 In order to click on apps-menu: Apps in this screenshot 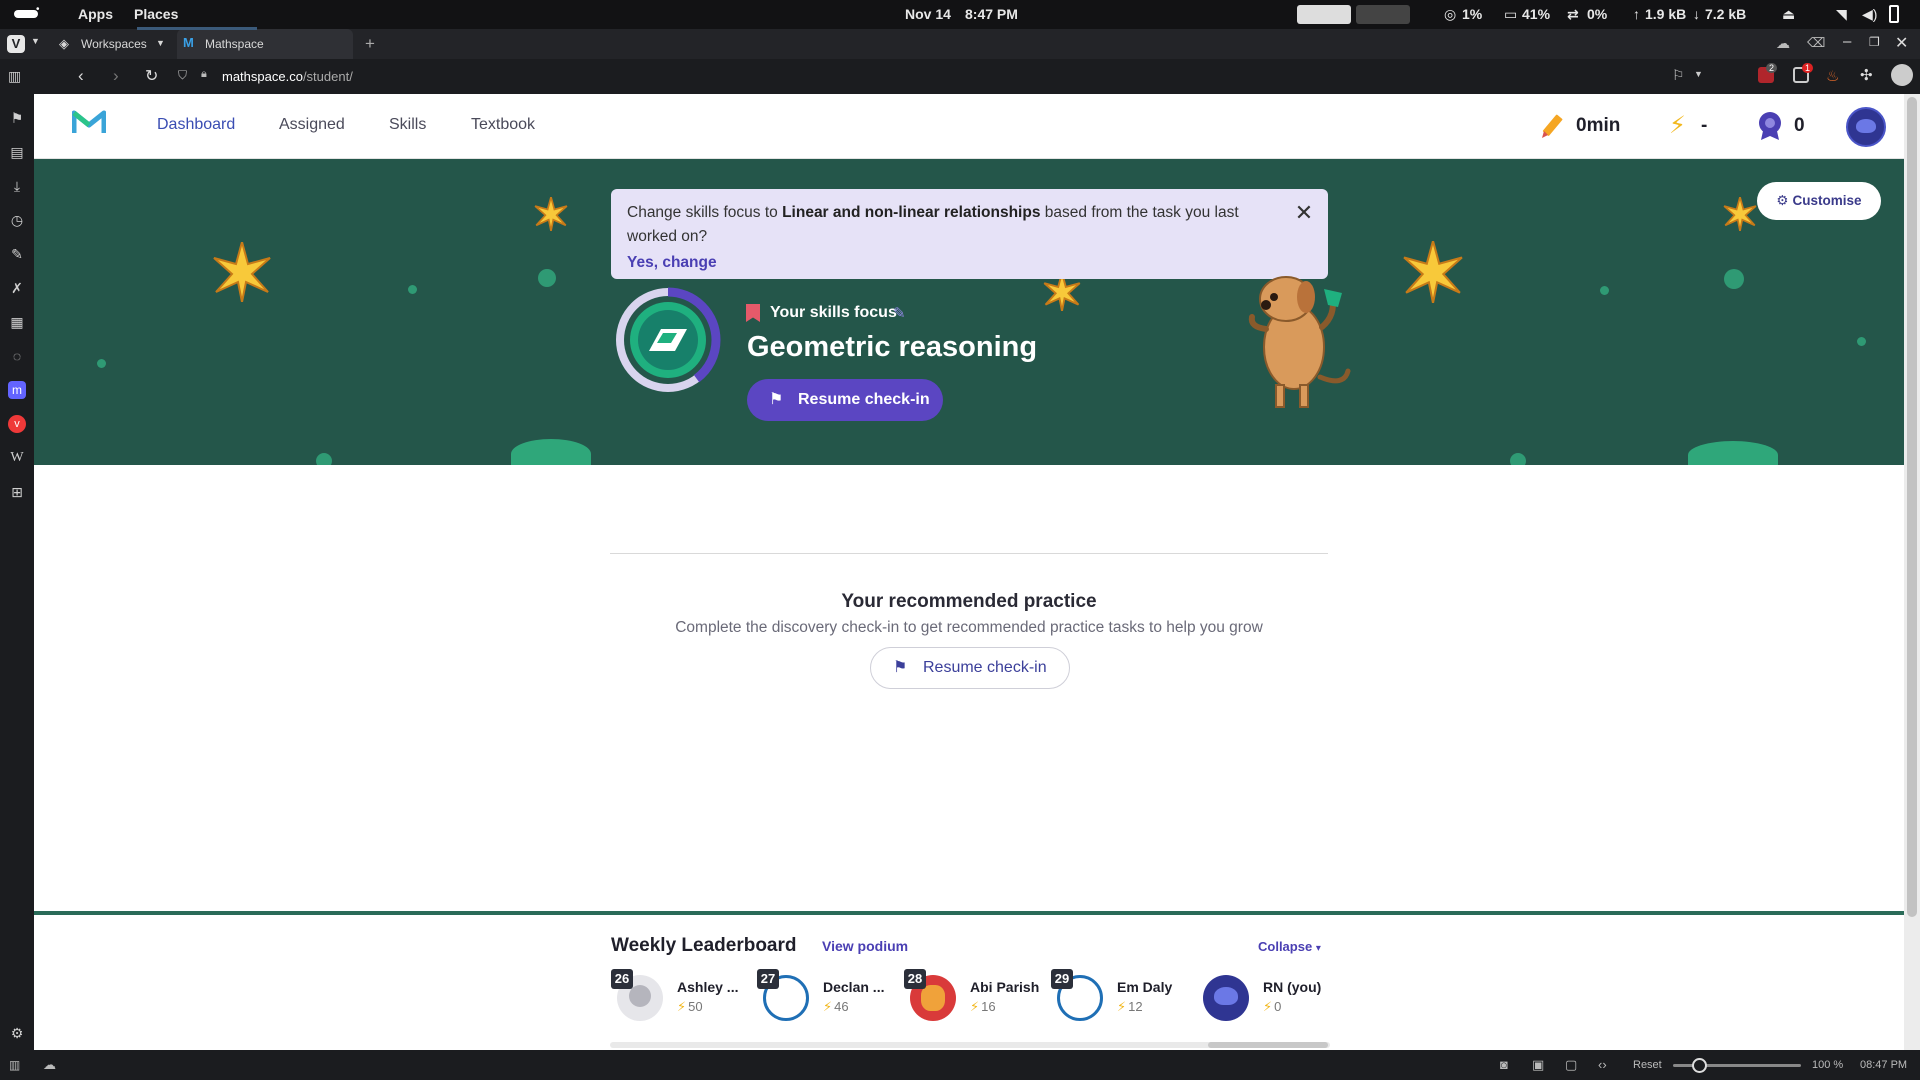, I will do `click(95, 14)`.